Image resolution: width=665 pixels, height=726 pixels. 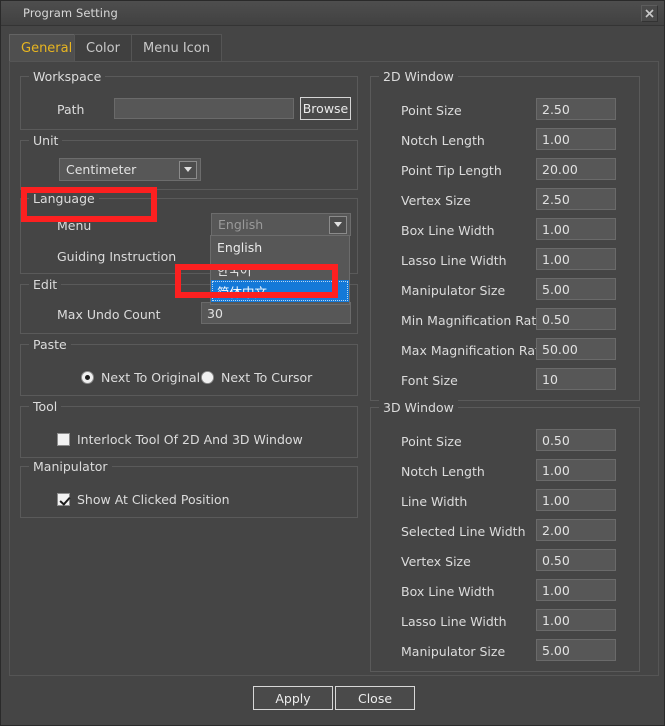 I want to click on language-dropdown-list: English 한국어 简体中文, so click(x=280, y=270).